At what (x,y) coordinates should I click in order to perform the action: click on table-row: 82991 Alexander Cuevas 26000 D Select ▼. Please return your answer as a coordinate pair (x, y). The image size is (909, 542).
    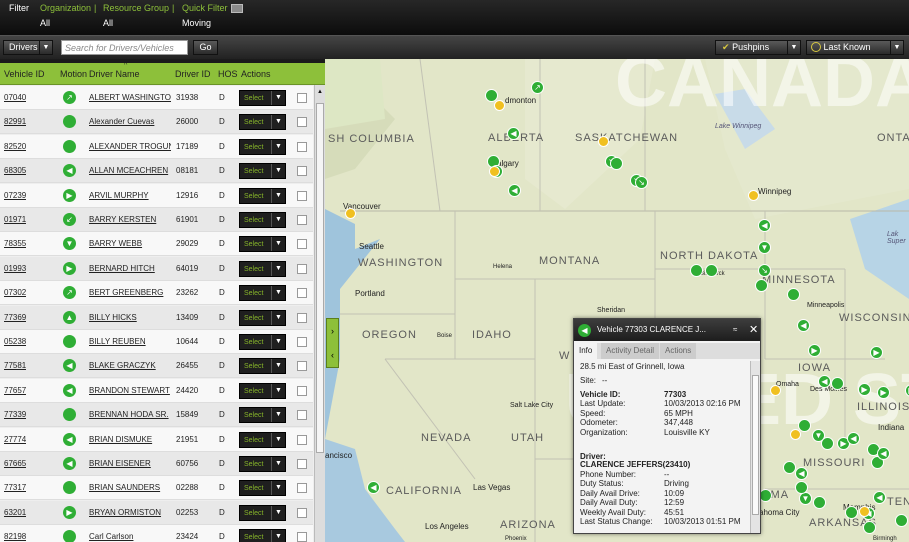
    Looking at the image, I should click on (156, 122).